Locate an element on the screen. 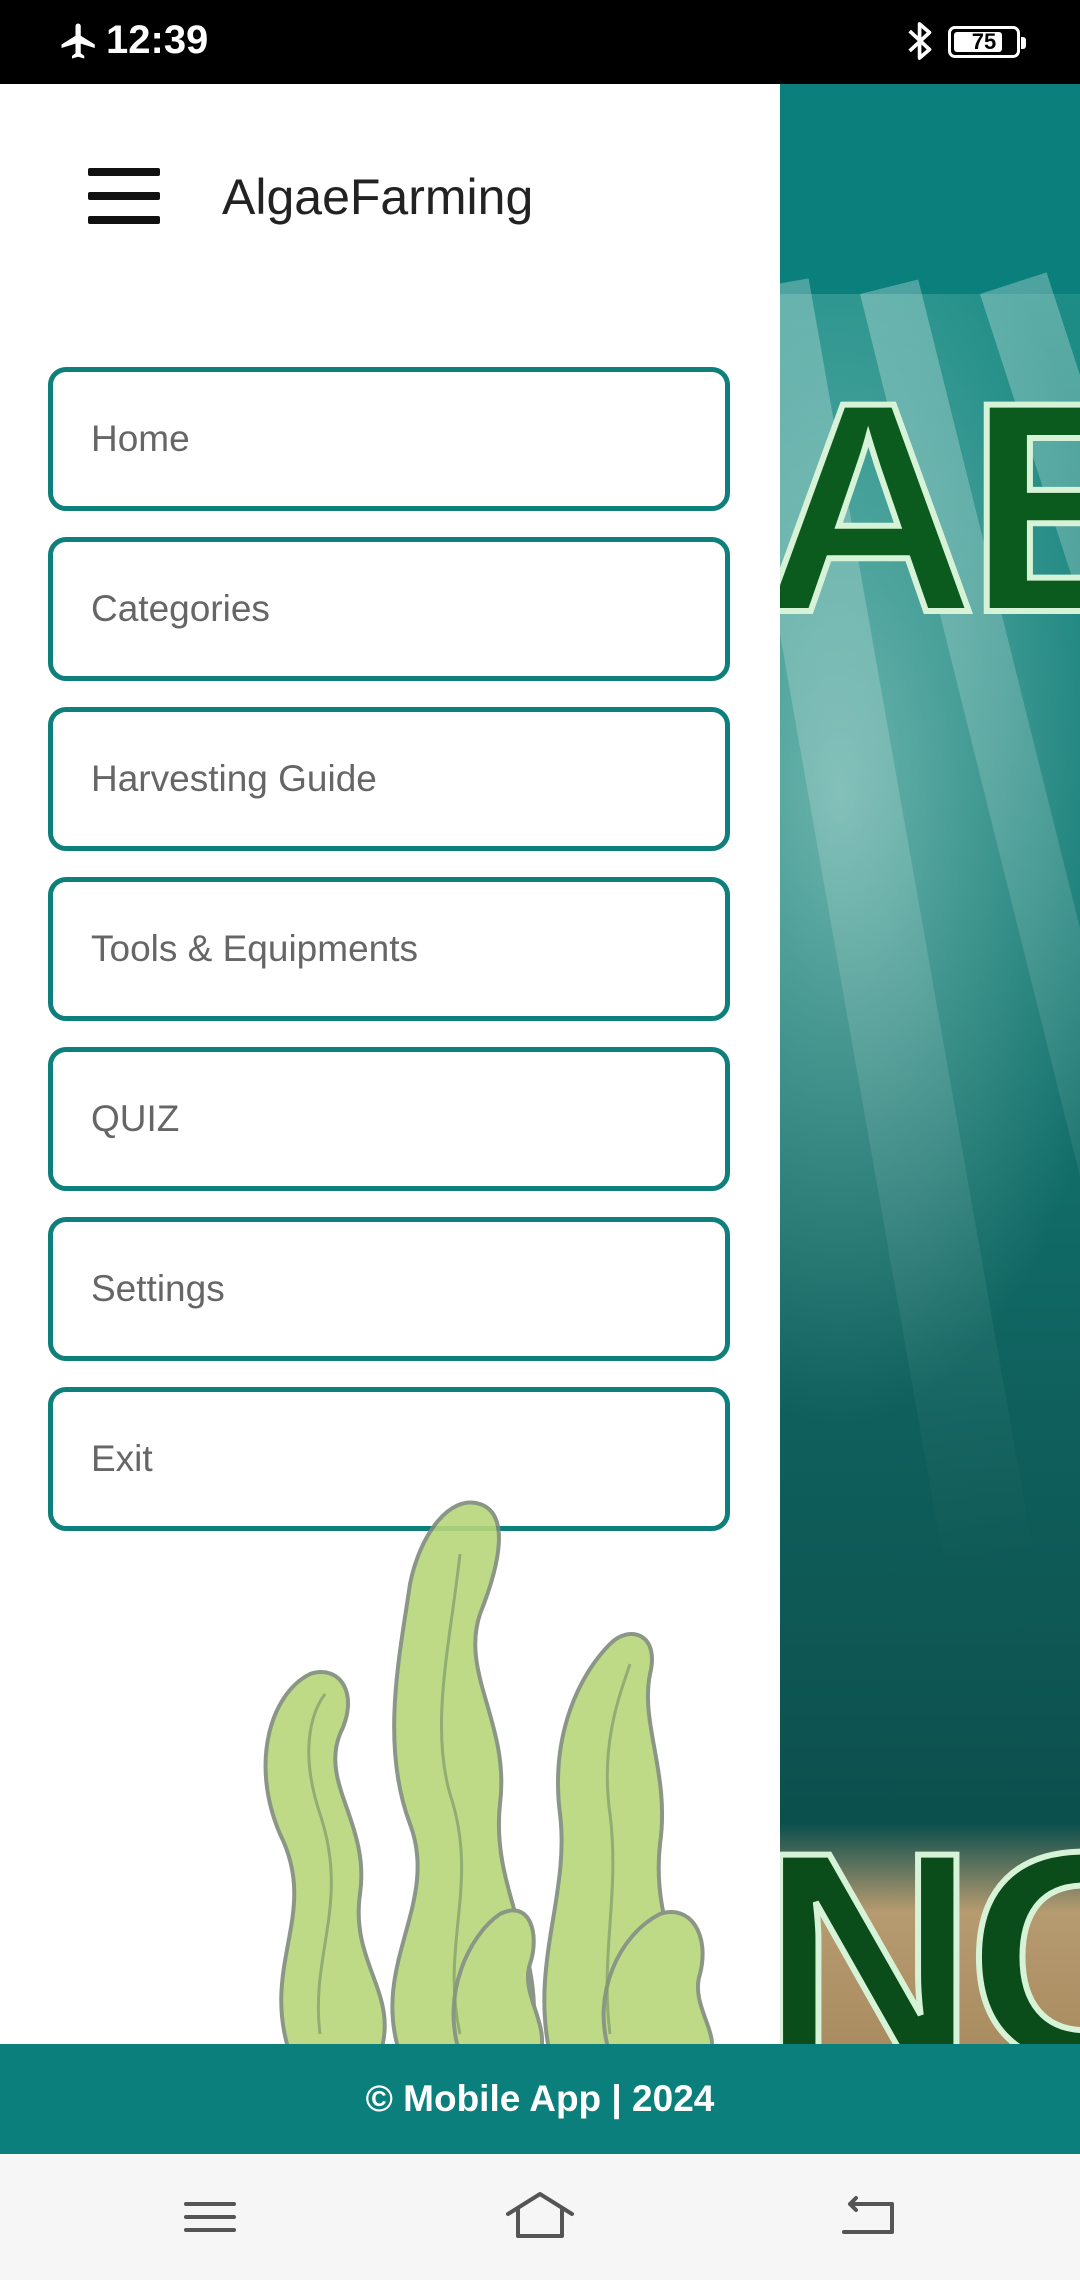  menu-item-label: Tools & Equipments is located at coordinates (255, 948).